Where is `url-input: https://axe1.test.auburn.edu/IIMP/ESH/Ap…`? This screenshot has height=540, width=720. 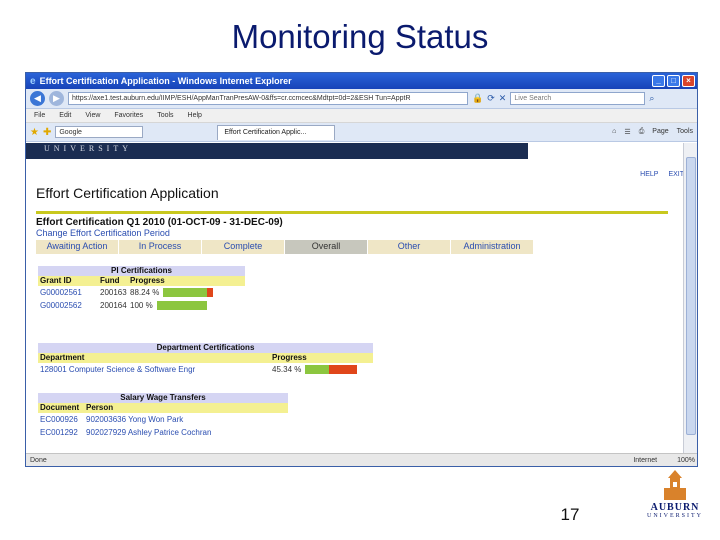 url-input: https://axe1.test.auburn.edu/IIMP/ESH/Ap… is located at coordinates (268, 98).